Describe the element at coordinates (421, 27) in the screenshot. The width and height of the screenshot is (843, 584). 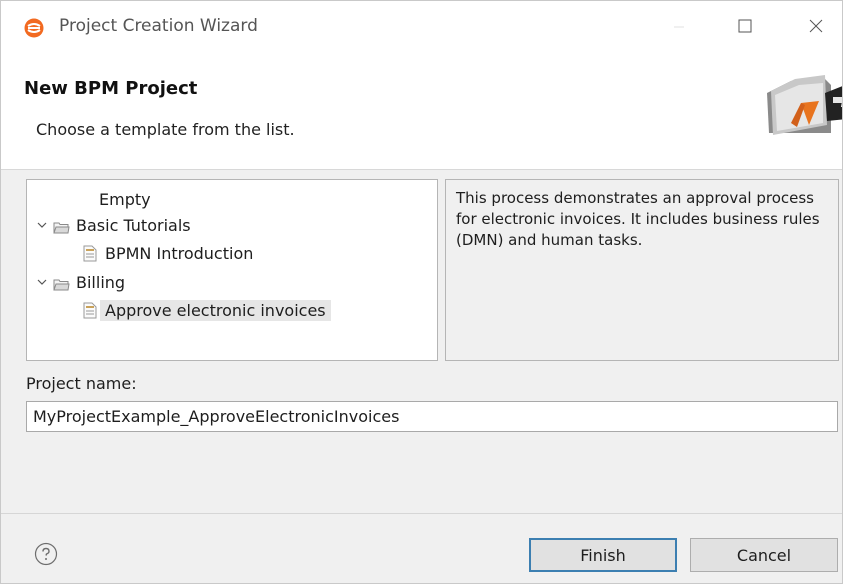
I see `title-bar: Project Creation Wizard` at that location.